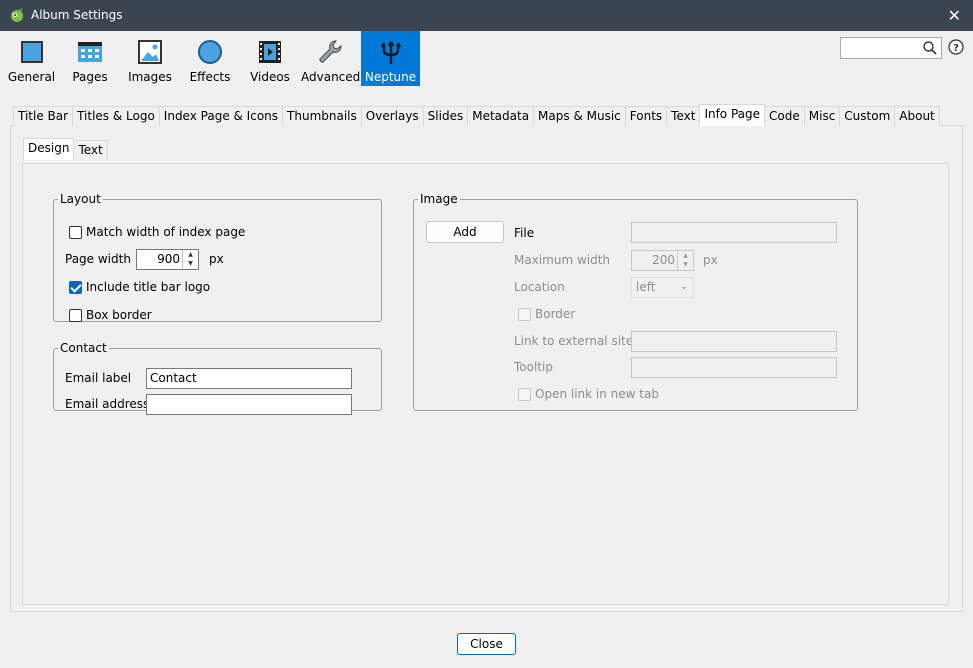  Describe the element at coordinates (90, 77) in the screenshot. I see `toolbar-pages-label: Pages` at that location.